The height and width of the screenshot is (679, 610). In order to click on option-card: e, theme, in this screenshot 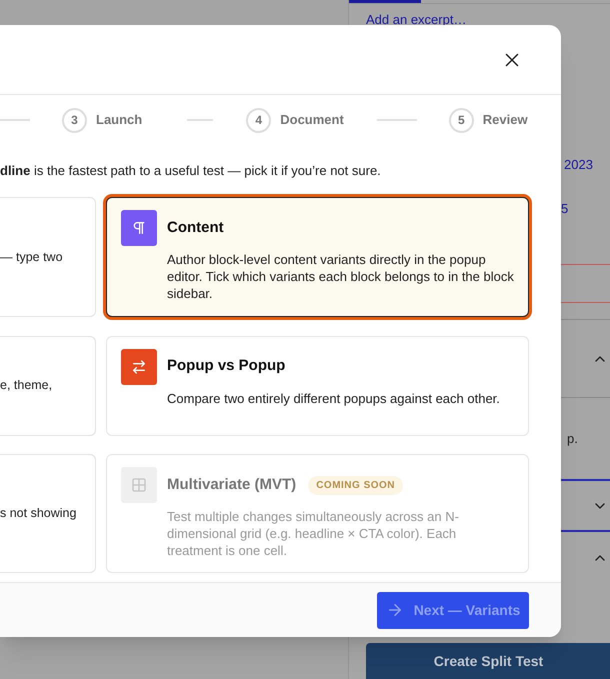, I will do `click(48, 386)`.